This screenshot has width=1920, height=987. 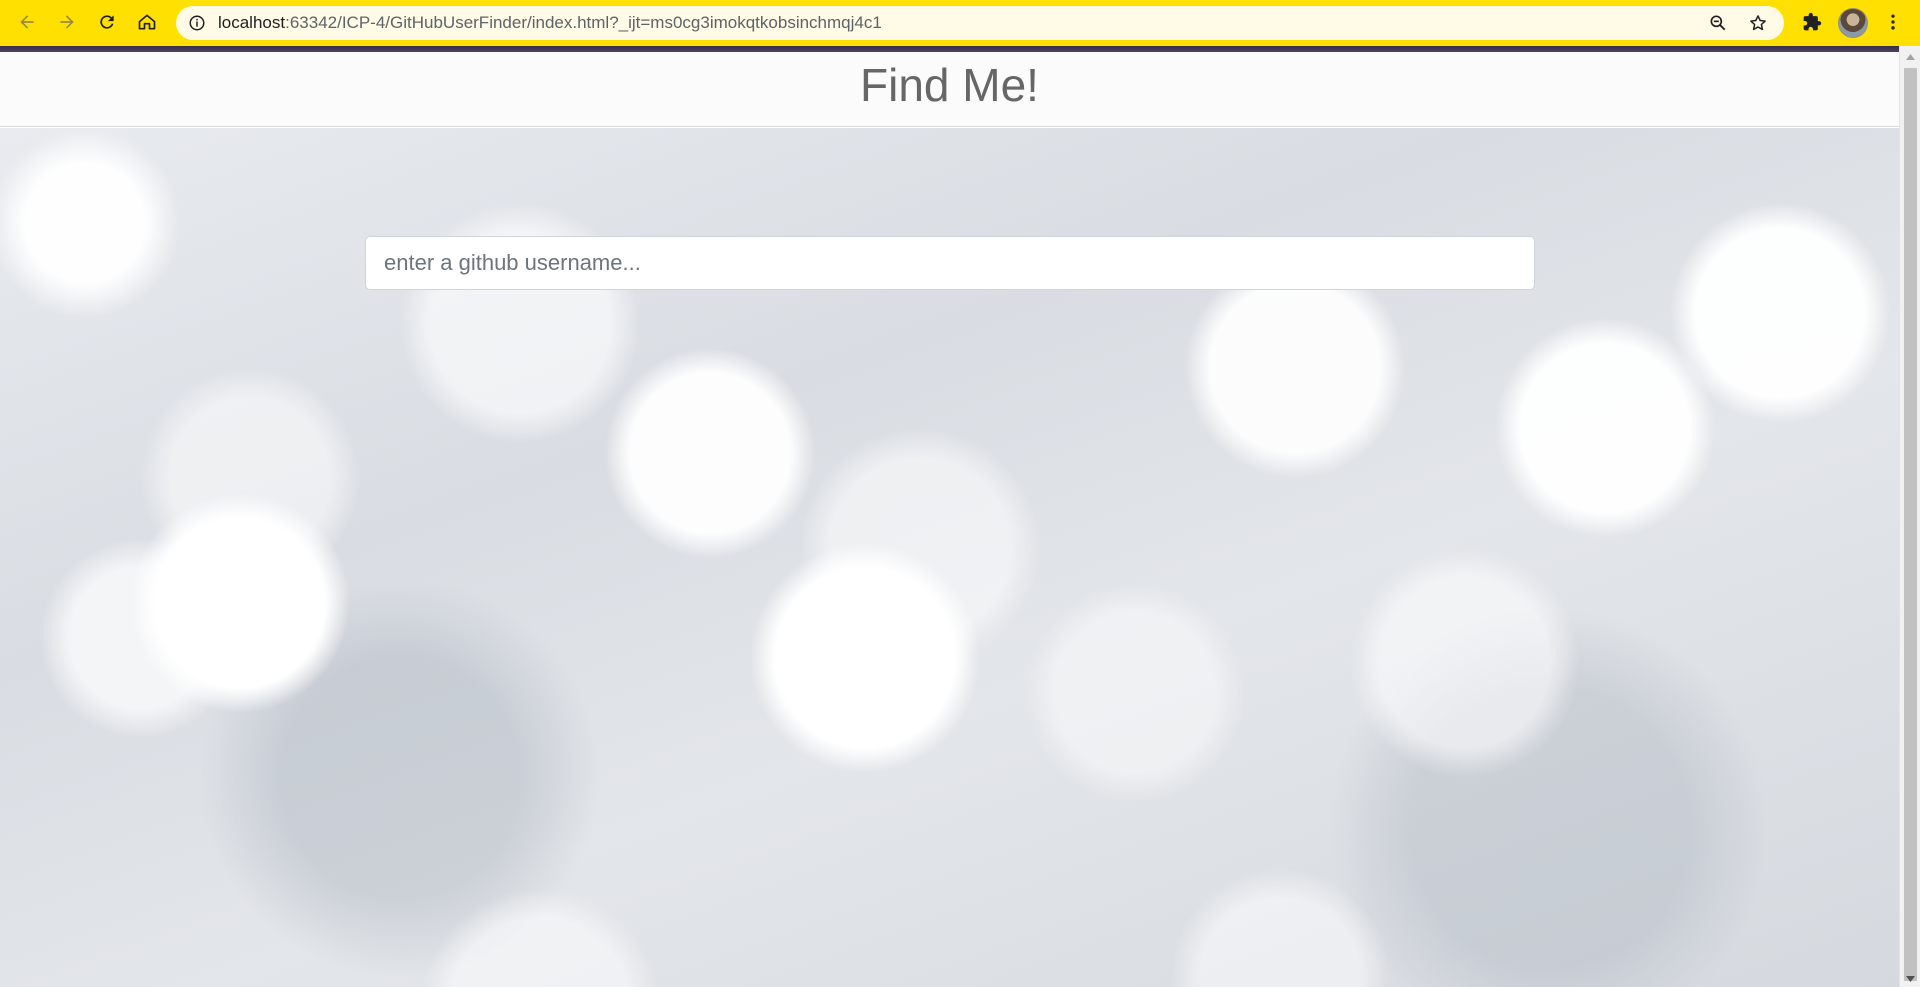 I want to click on kebab-menu-icon, so click(x=1893, y=22).